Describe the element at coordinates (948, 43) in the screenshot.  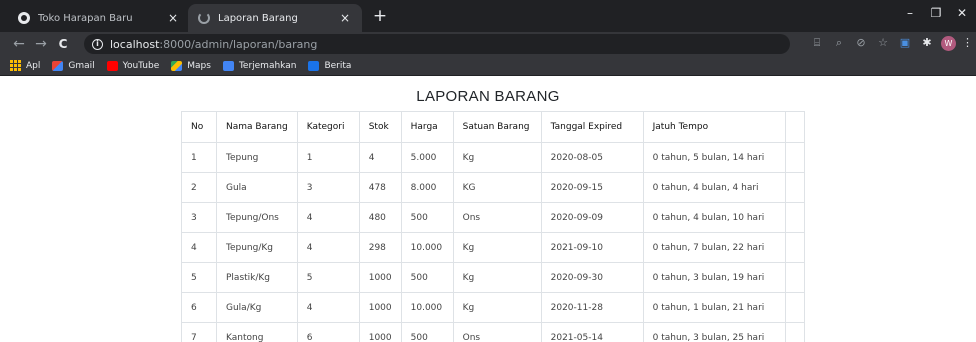
I see `profile-avatar: W` at that location.